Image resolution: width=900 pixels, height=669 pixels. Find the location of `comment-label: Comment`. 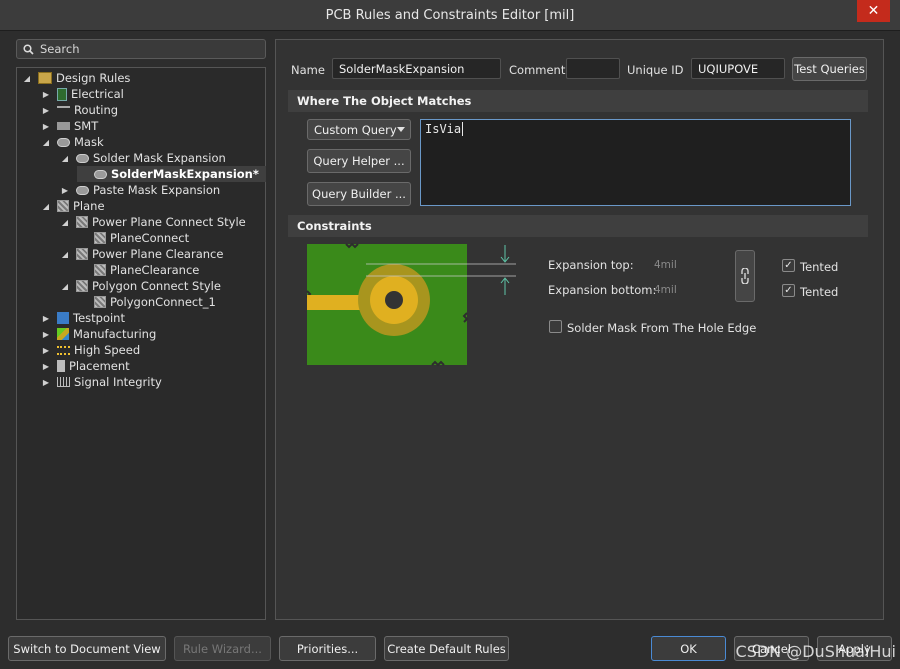

comment-label: Comment is located at coordinates (537, 70).